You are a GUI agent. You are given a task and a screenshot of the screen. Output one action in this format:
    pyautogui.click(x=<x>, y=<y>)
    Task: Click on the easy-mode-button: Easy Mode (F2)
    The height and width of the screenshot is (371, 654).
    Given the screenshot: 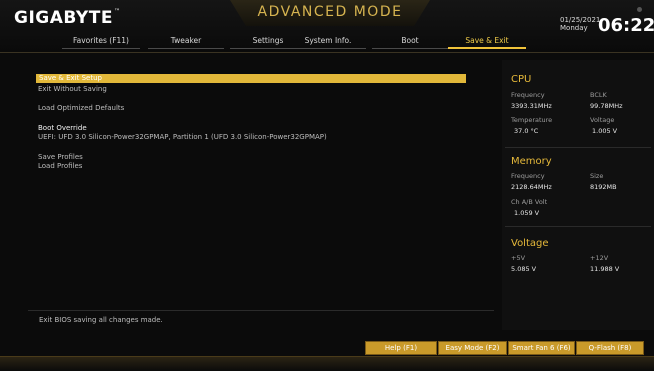 What is the action you would take?
    pyautogui.click(x=472, y=348)
    